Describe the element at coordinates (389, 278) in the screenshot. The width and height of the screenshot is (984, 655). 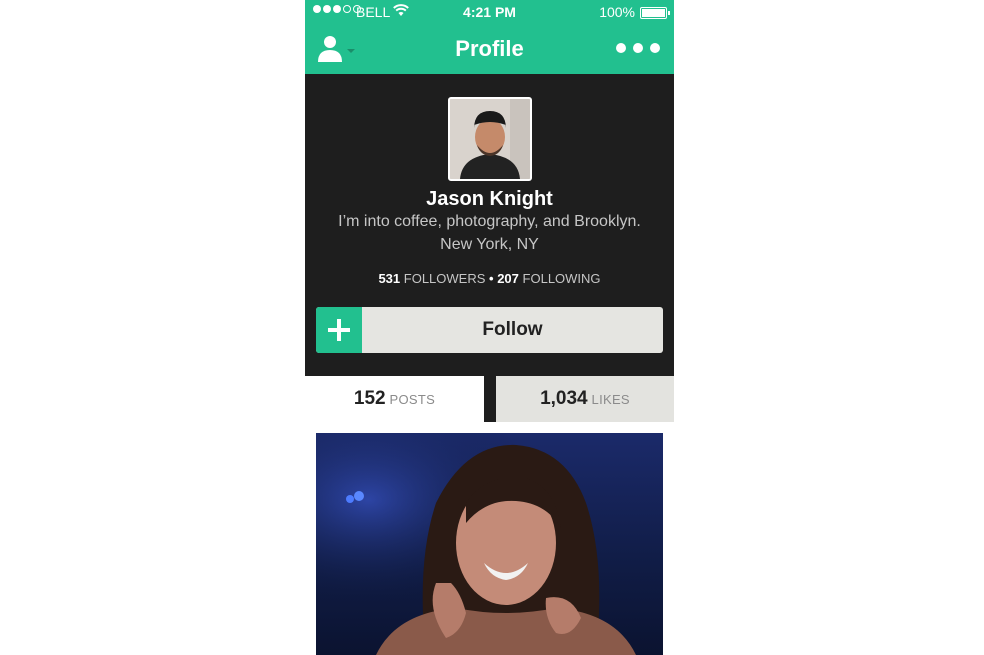
I see `followers-count: 531` at that location.